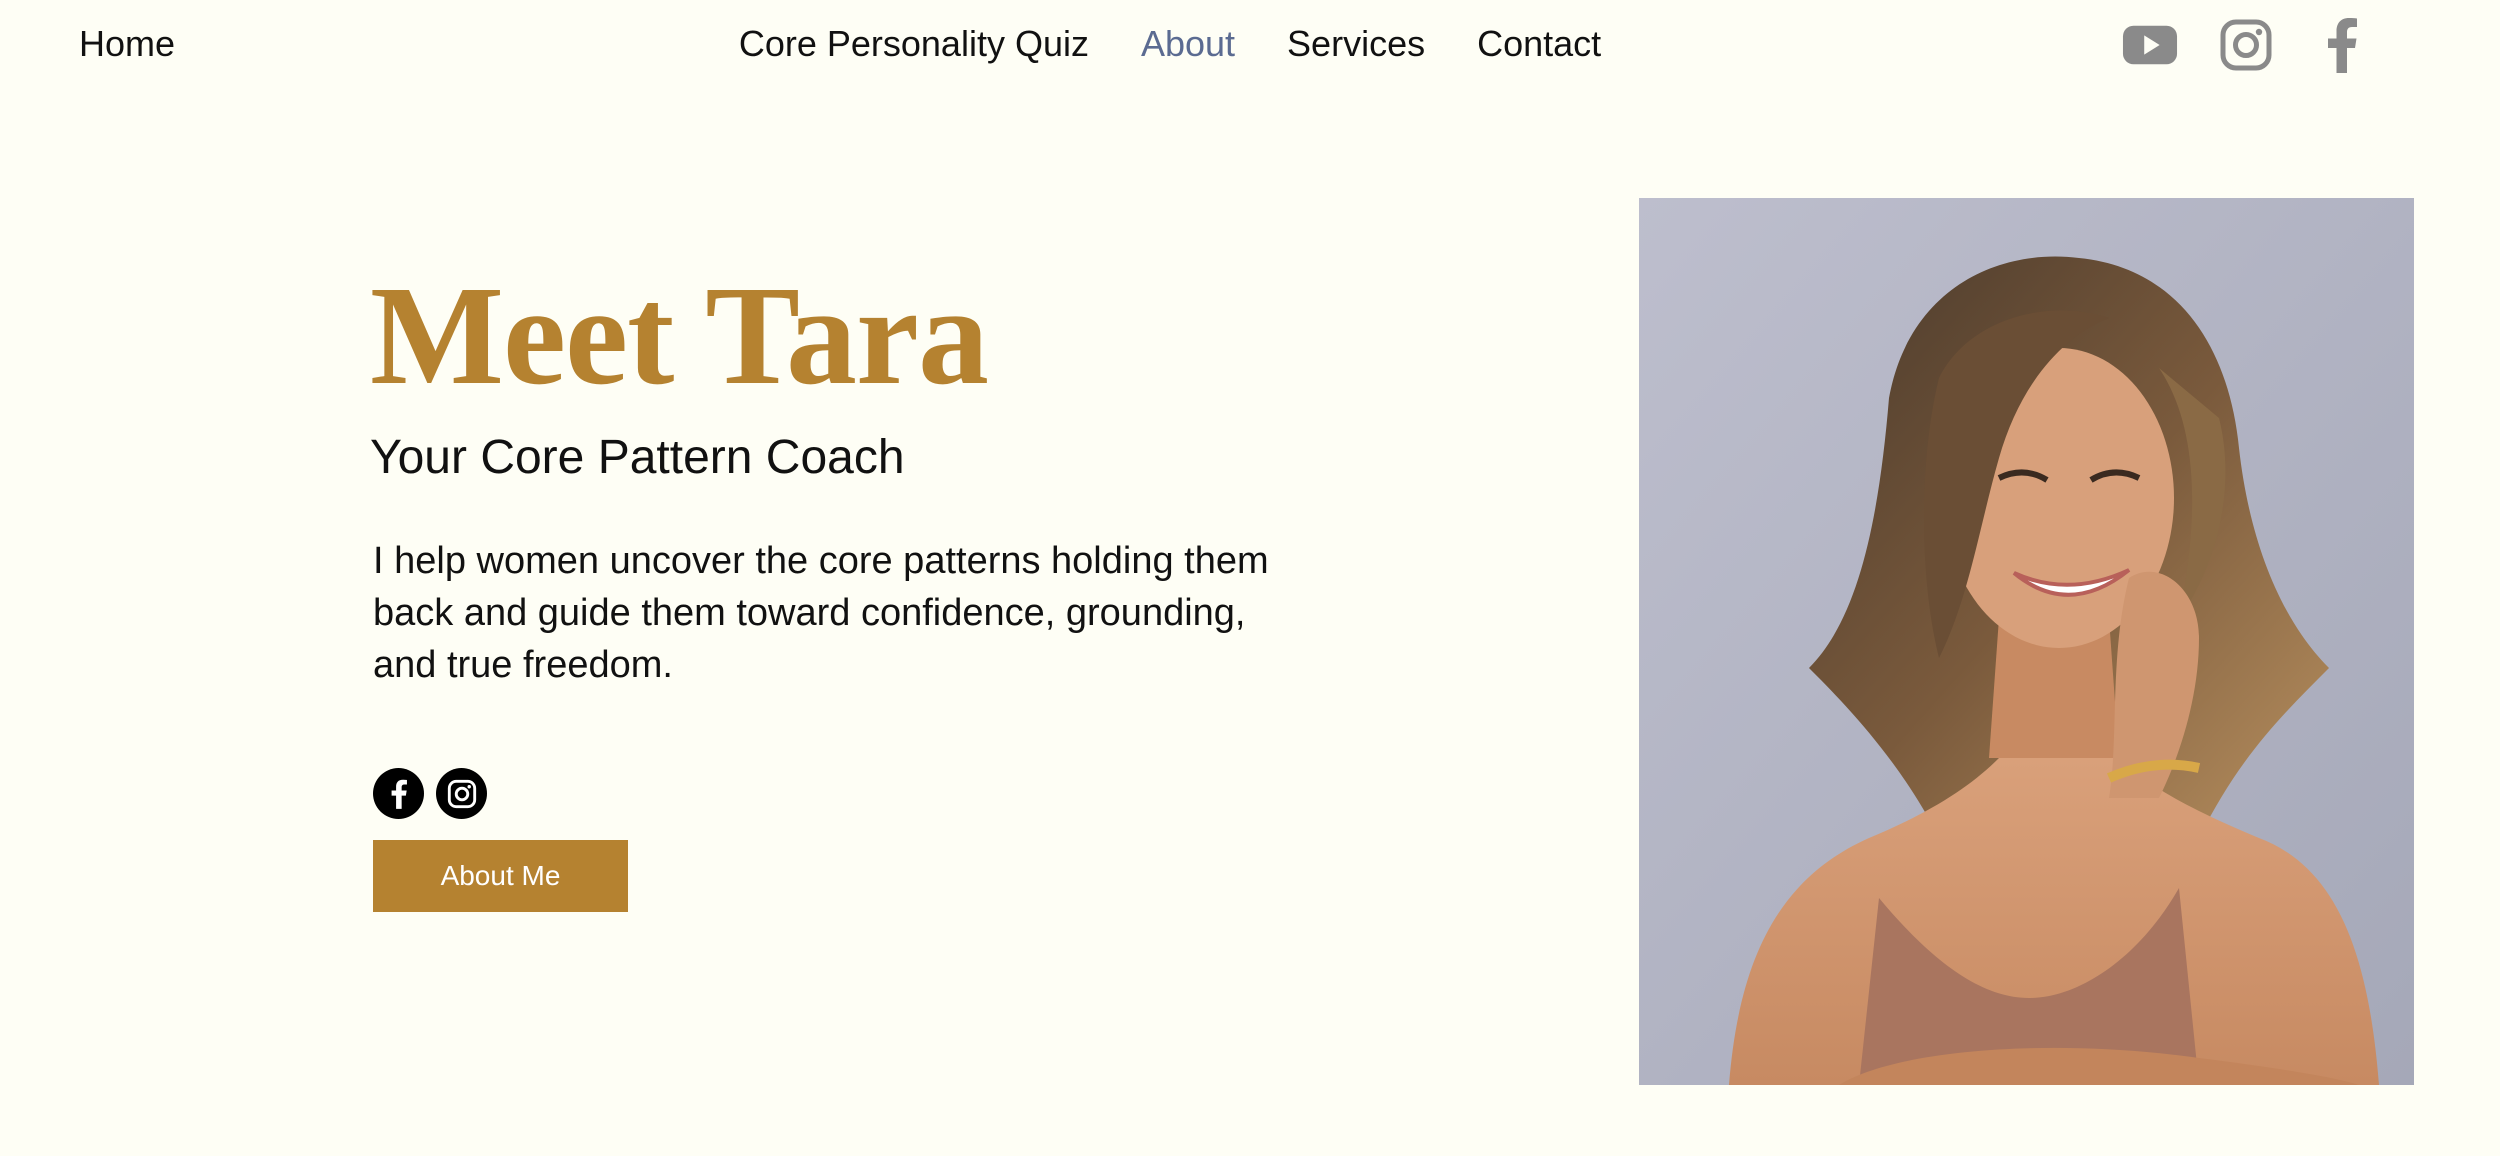  I want to click on nav-home-link: Home, so click(127, 44).